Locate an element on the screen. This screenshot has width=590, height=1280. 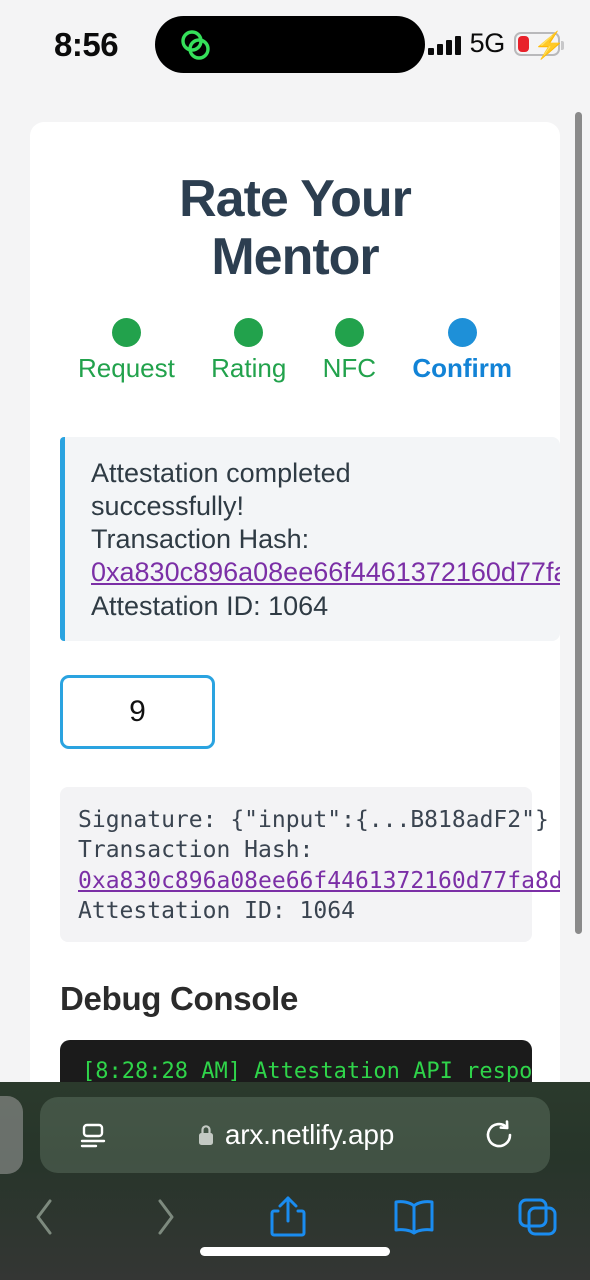
alert-success-text: Attestation completed successfully! is located at coordinates (221, 490).